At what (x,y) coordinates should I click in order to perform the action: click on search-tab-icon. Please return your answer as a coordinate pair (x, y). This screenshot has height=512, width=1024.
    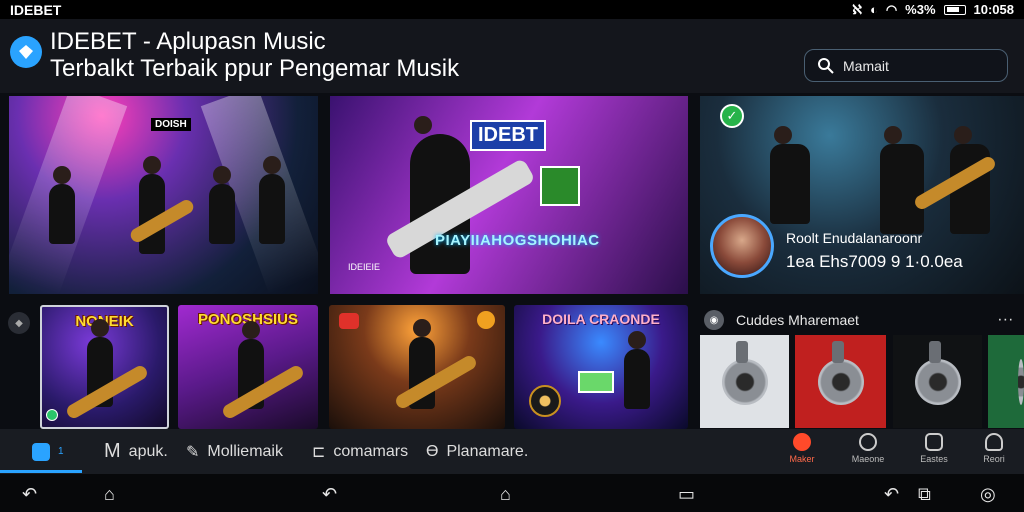
    Looking at the image, I should click on (868, 442).